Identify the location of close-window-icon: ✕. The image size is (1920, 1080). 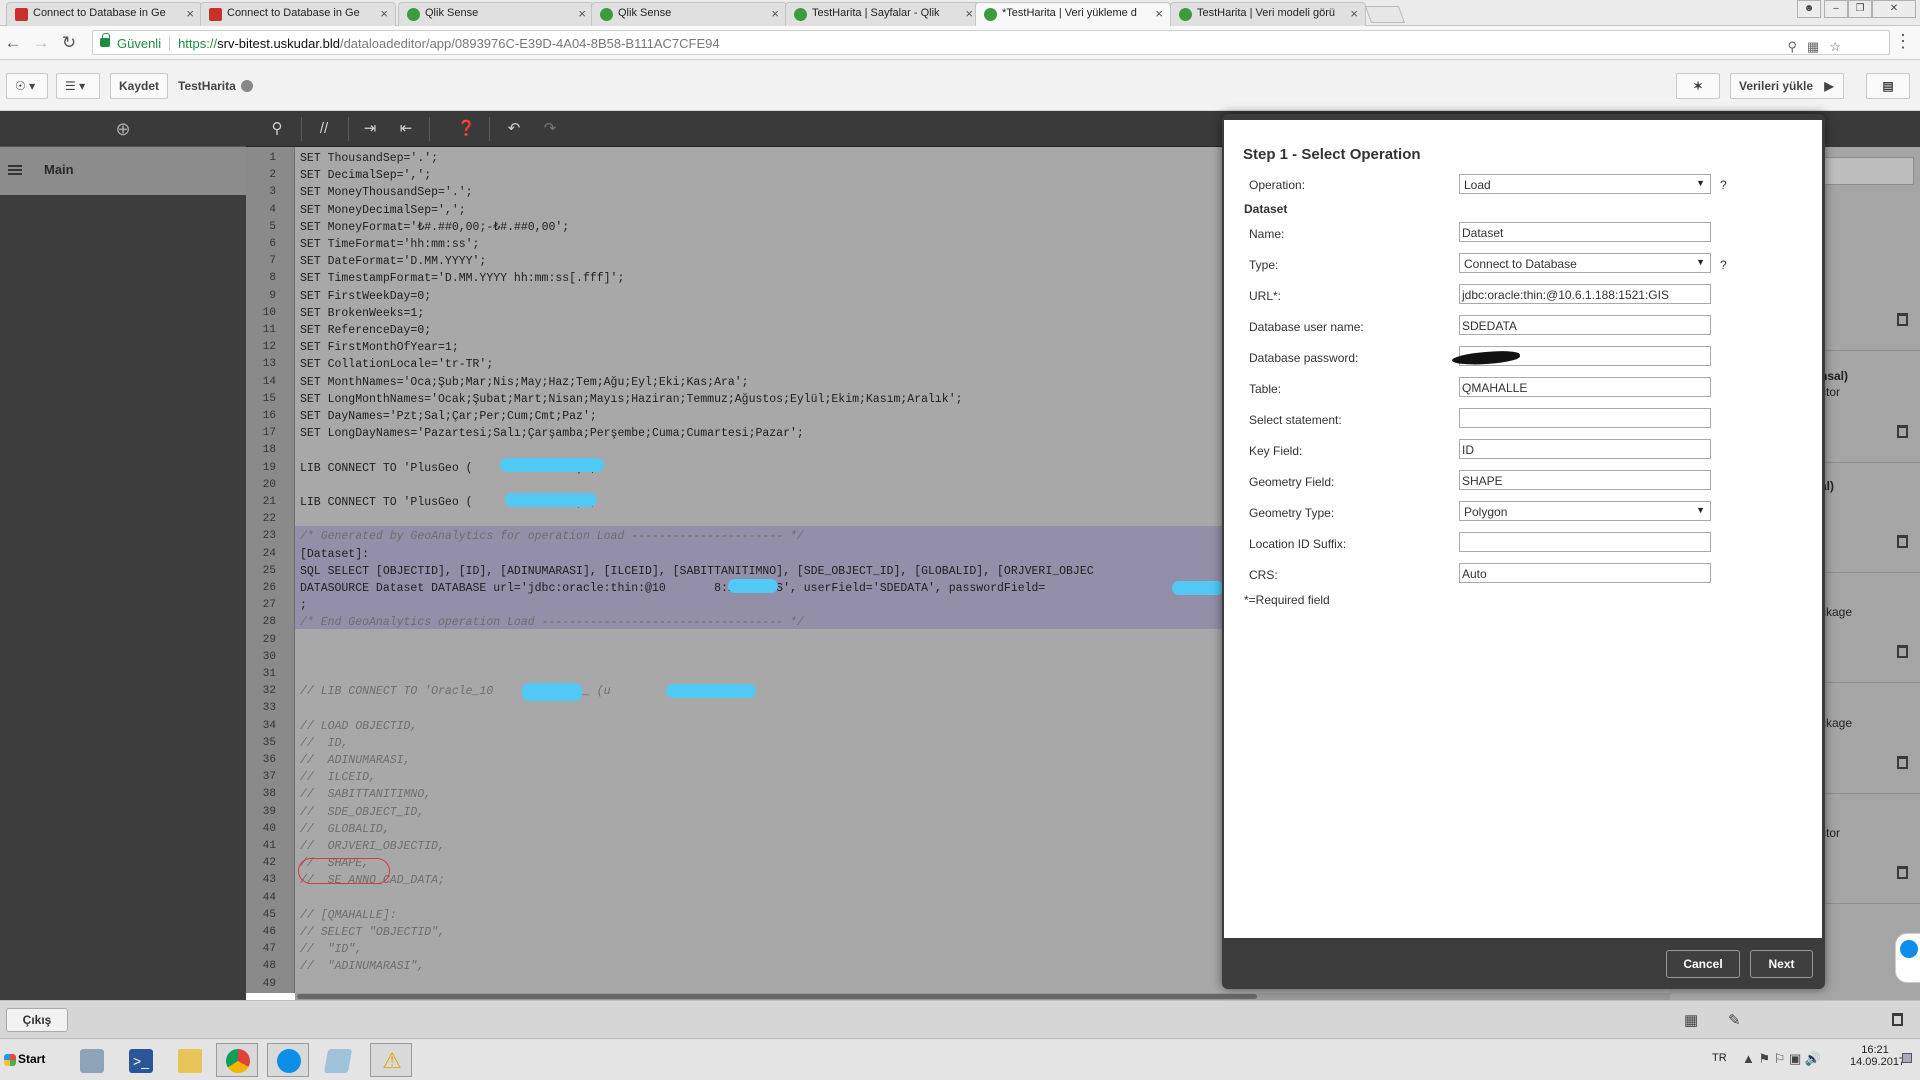
(1894, 9).